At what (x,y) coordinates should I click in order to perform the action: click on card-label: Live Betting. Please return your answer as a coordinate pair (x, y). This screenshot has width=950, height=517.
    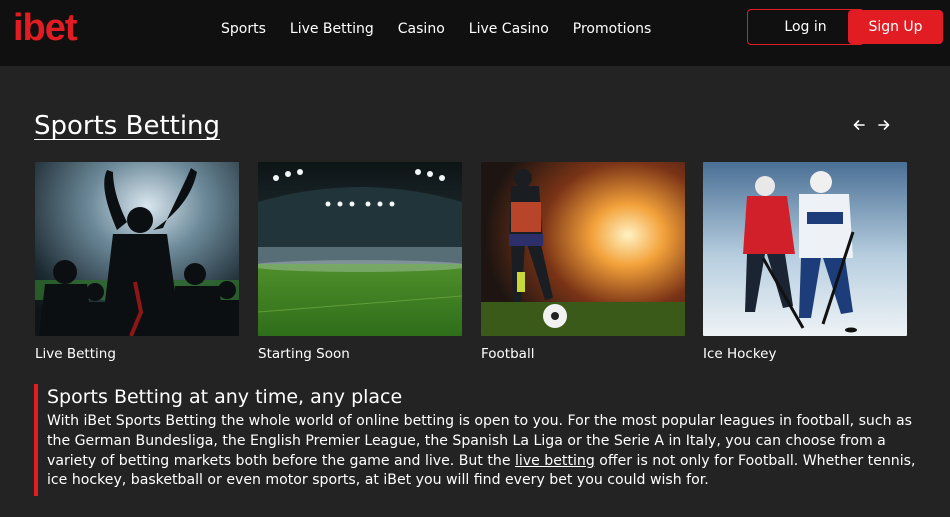
    Looking at the image, I should click on (137, 354).